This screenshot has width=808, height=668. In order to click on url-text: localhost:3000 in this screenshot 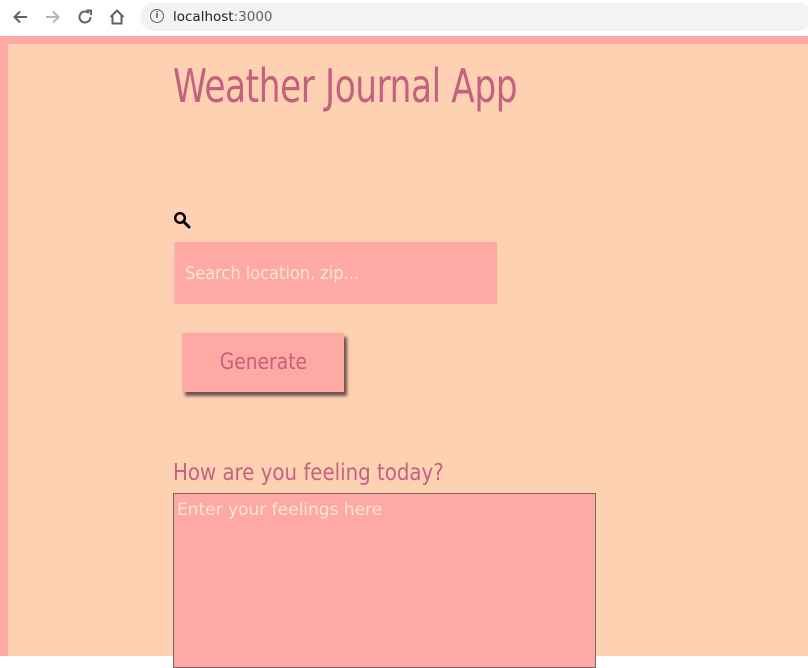, I will do `click(223, 17)`.